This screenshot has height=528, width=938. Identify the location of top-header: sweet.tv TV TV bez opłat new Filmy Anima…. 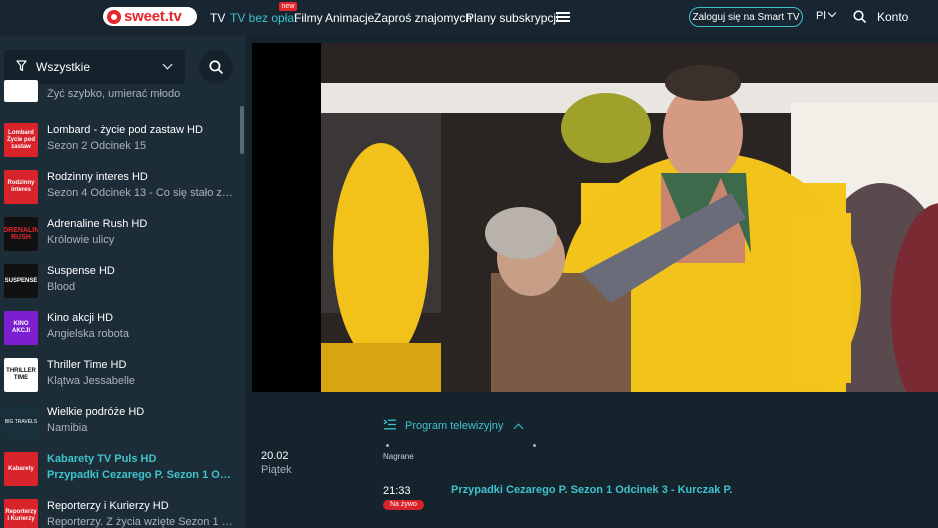
(469, 18).